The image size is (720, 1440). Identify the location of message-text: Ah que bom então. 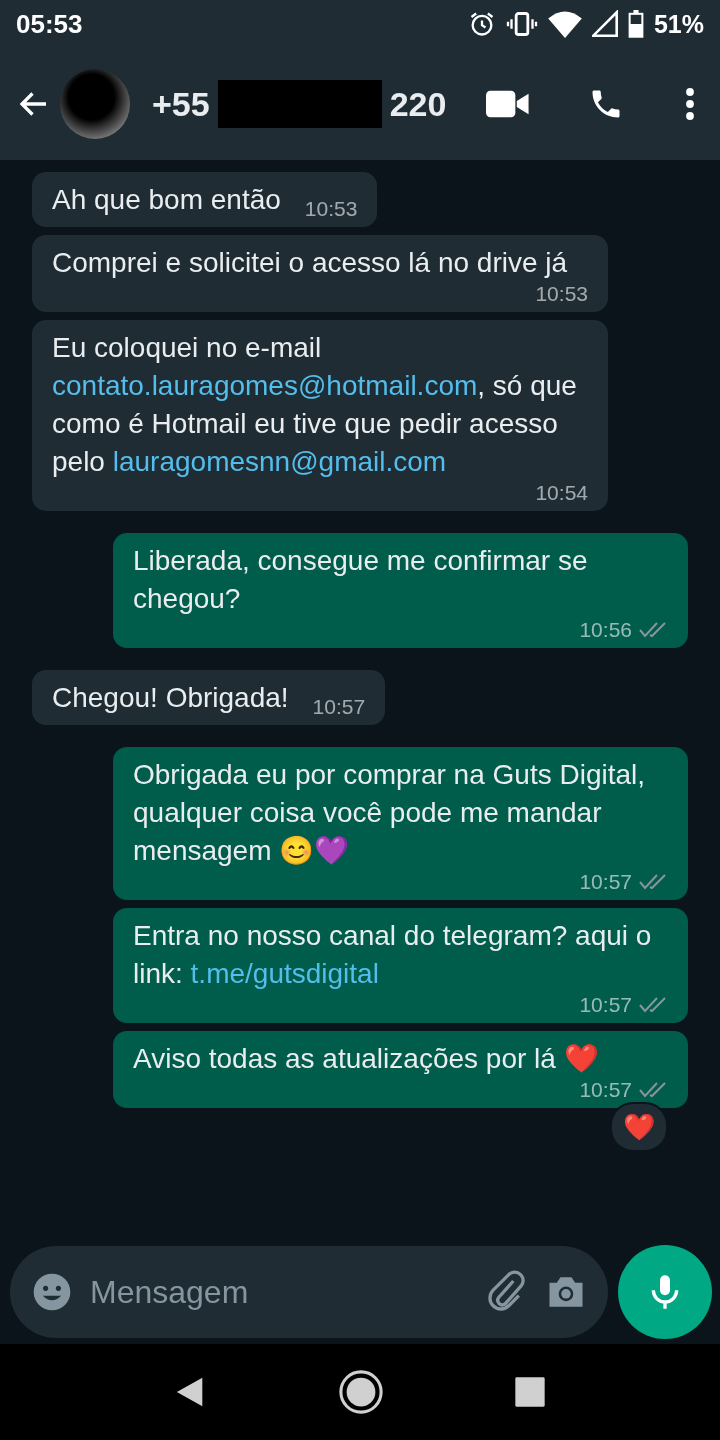
(166, 200).